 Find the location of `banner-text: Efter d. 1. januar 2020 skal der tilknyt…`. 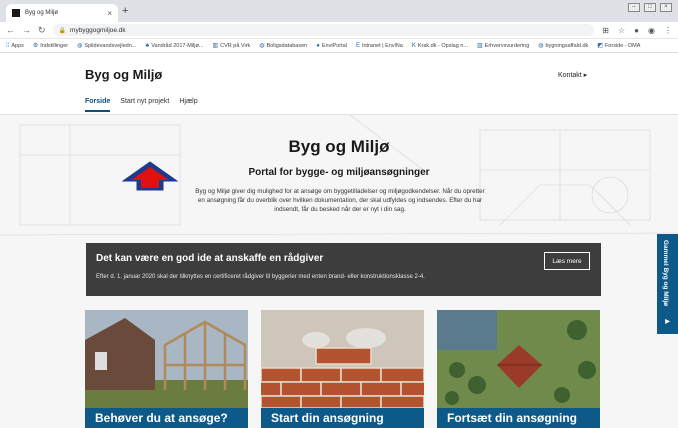

banner-text: Efter d. 1. januar 2020 skal der tilknyt… is located at coordinates (260, 277).